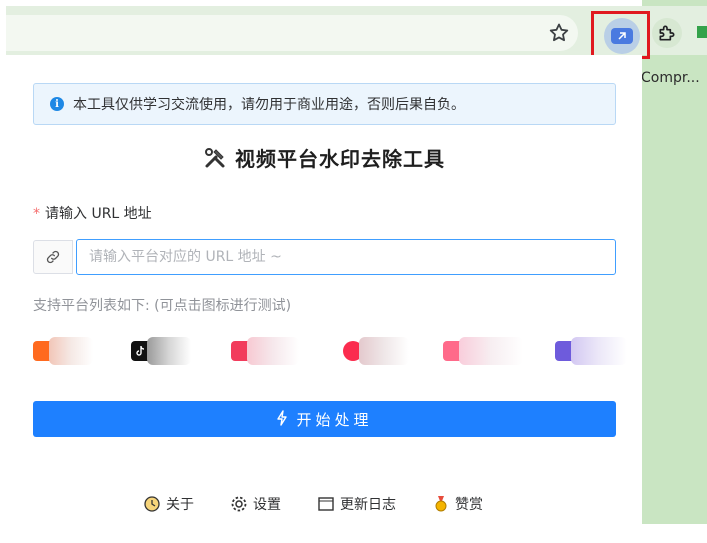 Image resolution: width=707 pixels, height=543 pixels. What do you see at coordinates (333, 351) in the screenshot?
I see `platform-list` at bounding box center [333, 351].